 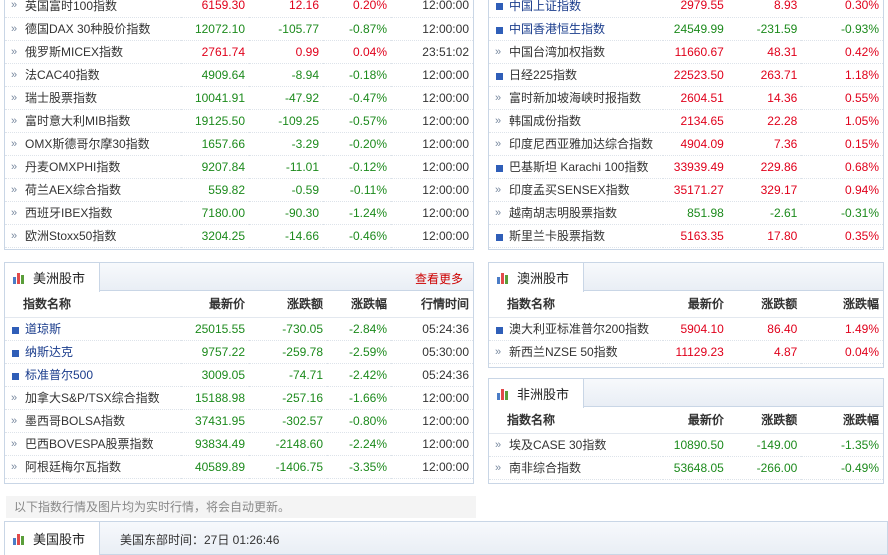 I want to click on latest-price: 9757.22, so click(x=215, y=352).